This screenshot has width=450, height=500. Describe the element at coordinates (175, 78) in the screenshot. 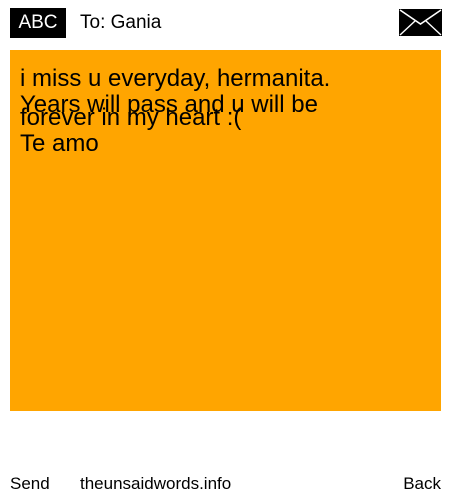

I see `message-line: i miss u everyday, hermanita.` at that location.